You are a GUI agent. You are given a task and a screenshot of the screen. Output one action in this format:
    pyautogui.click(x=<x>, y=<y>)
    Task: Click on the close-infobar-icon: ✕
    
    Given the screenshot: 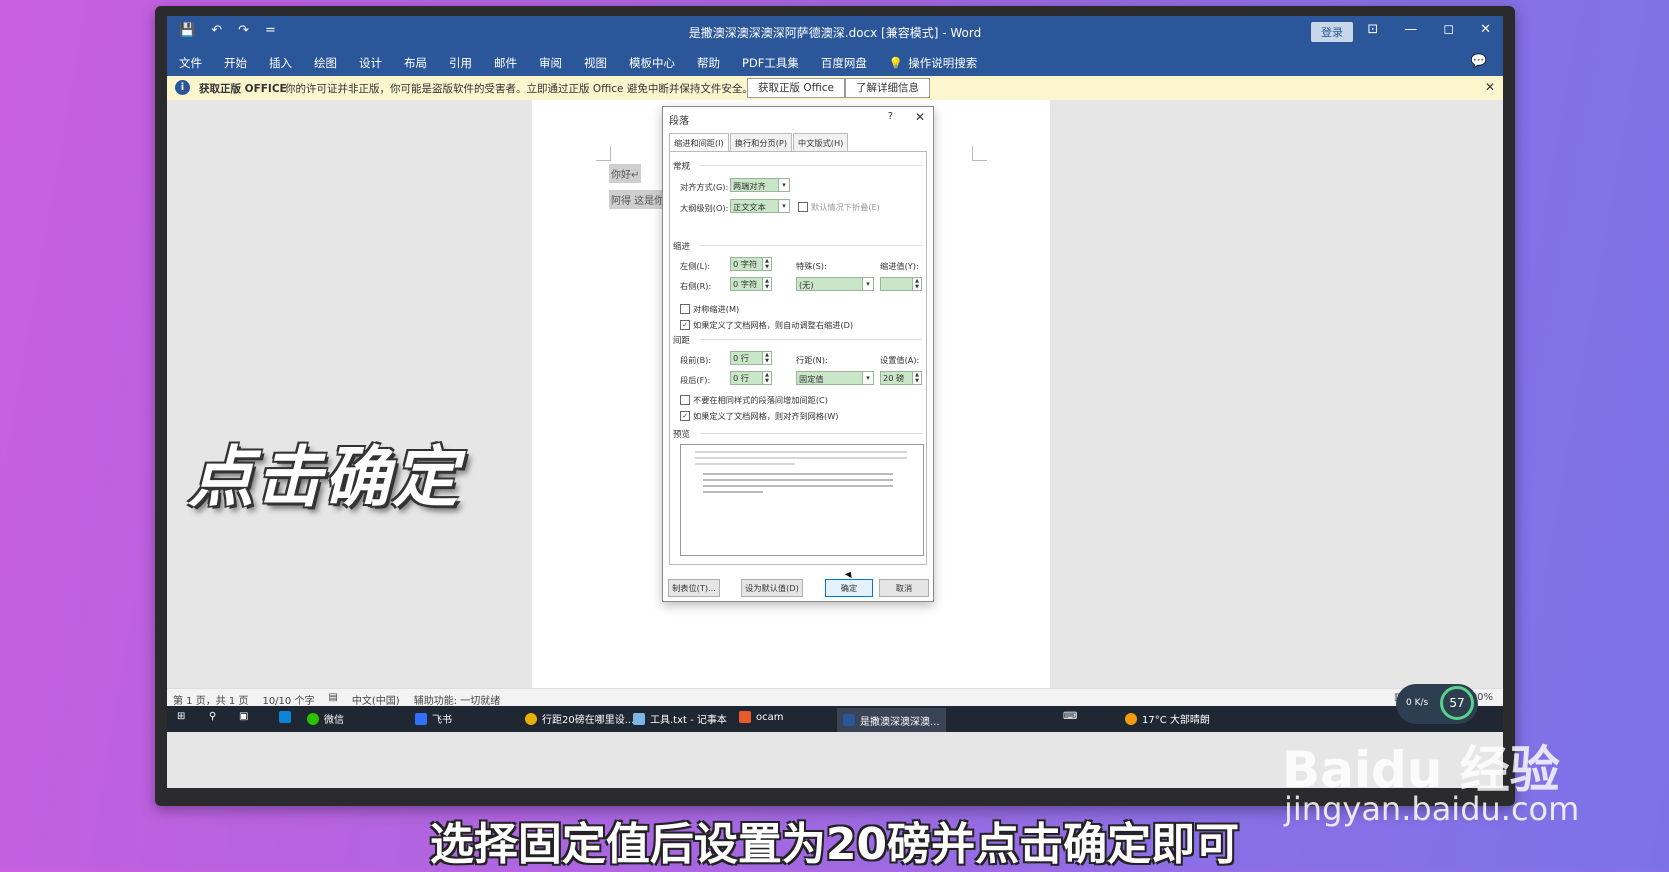 What is the action you would take?
    pyautogui.click(x=1490, y=87)
    